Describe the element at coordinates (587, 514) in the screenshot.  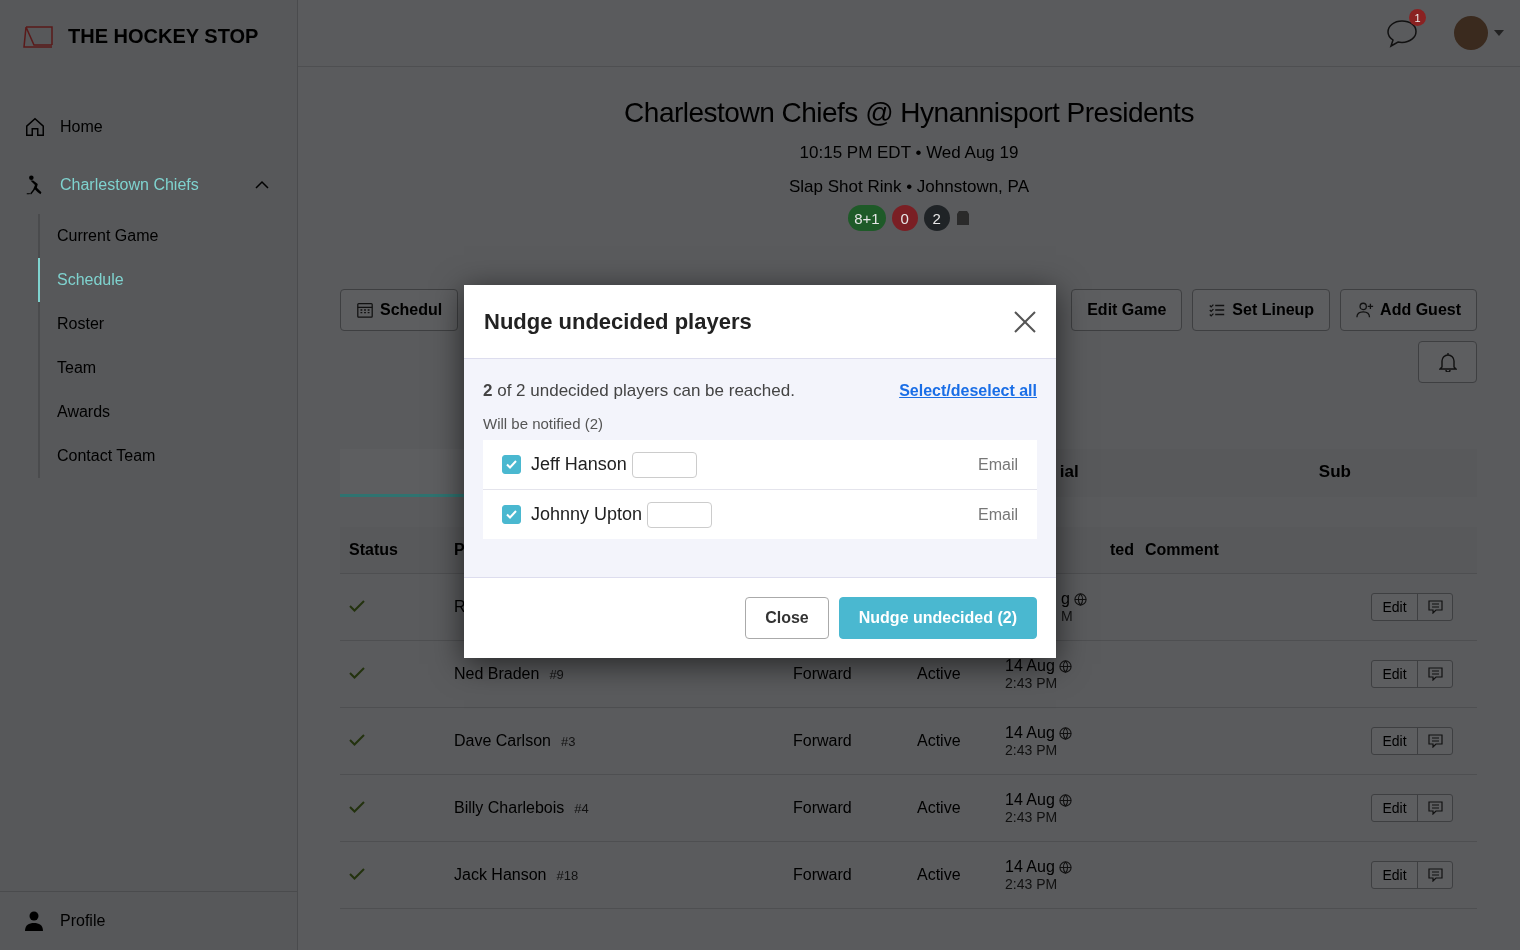
I see `player-name: Johnny Upton` at that location.